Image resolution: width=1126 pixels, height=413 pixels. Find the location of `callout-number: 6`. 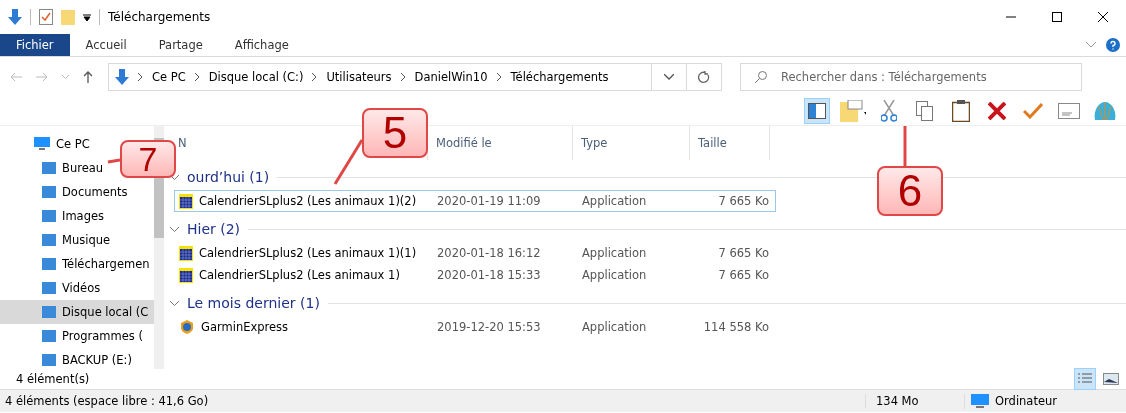

callout-number: 6 is located at coordinates (910, 191).